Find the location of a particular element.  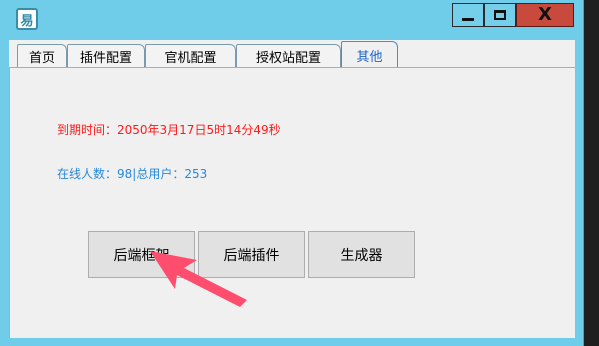

maximize-icon is located at coordinates (500, 15).